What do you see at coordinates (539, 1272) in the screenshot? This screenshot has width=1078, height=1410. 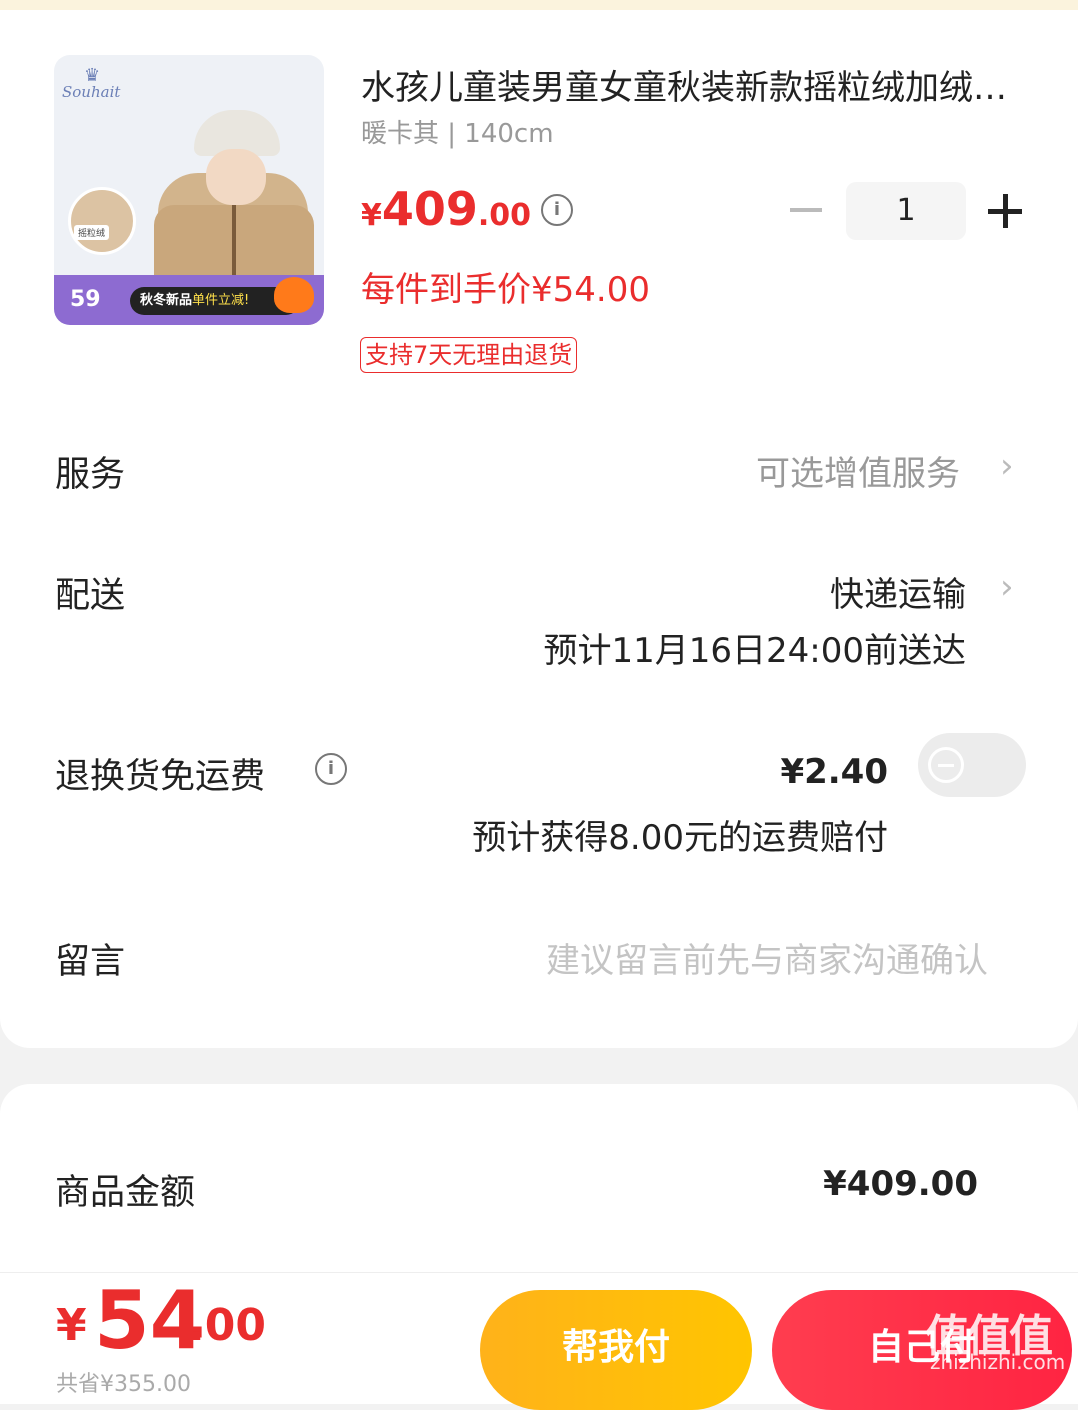 I see `footer-divider` at bounding box center [539, 1272].